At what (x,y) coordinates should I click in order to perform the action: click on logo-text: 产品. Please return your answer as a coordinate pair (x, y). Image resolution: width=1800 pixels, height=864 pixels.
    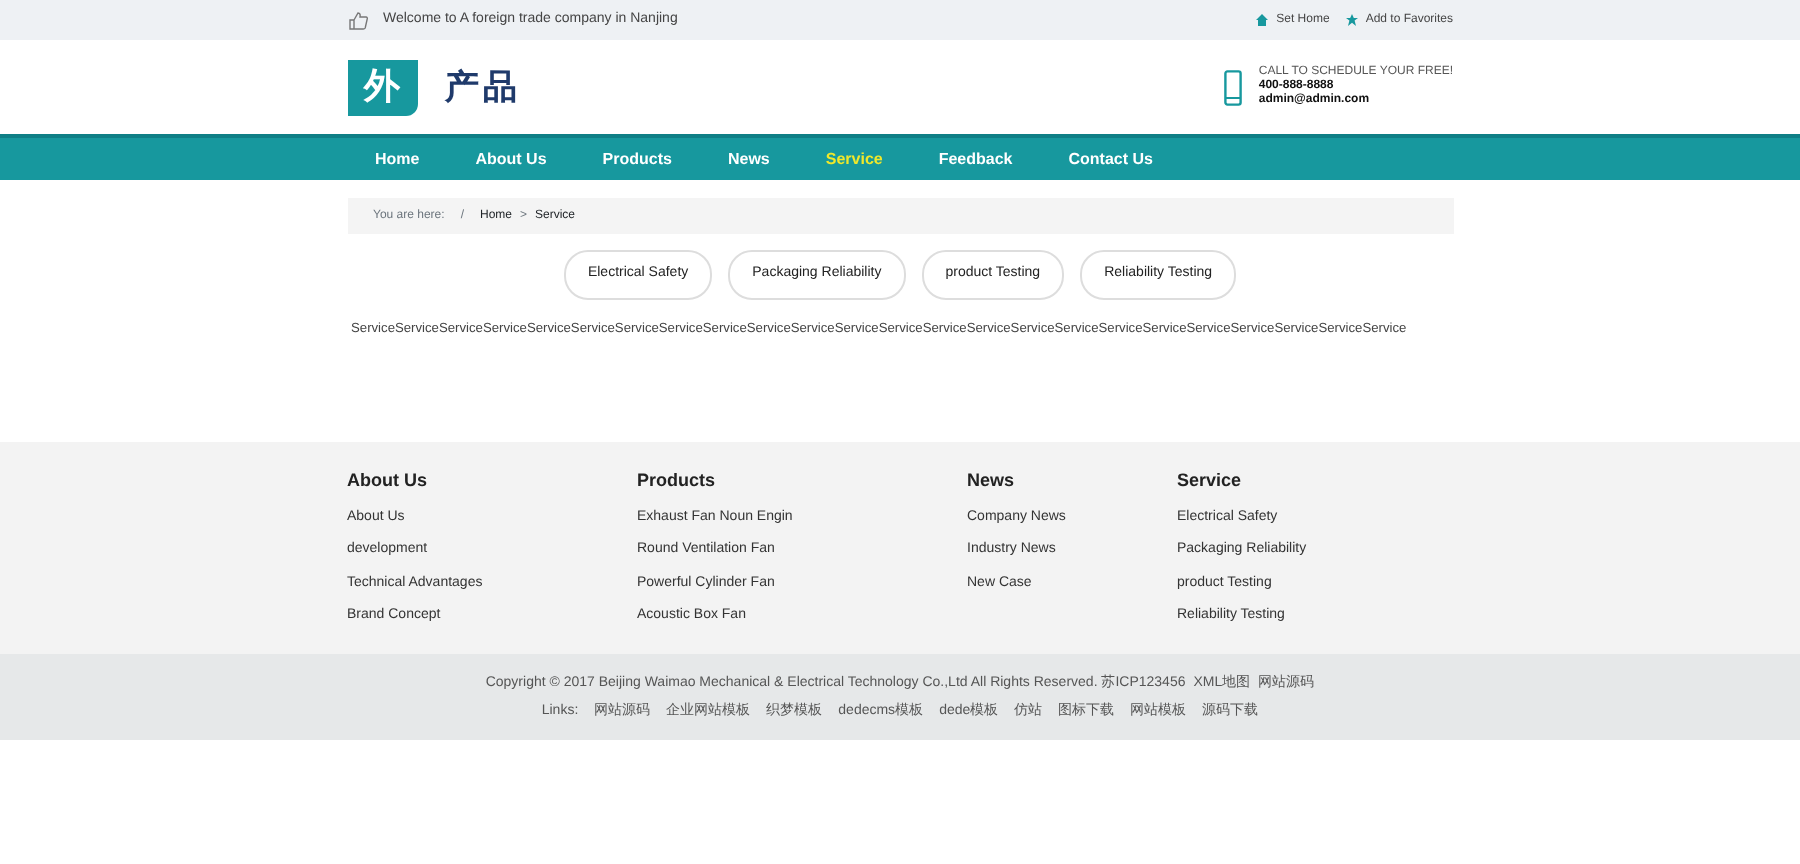
    Looking at the image, I should click on (483, 87).